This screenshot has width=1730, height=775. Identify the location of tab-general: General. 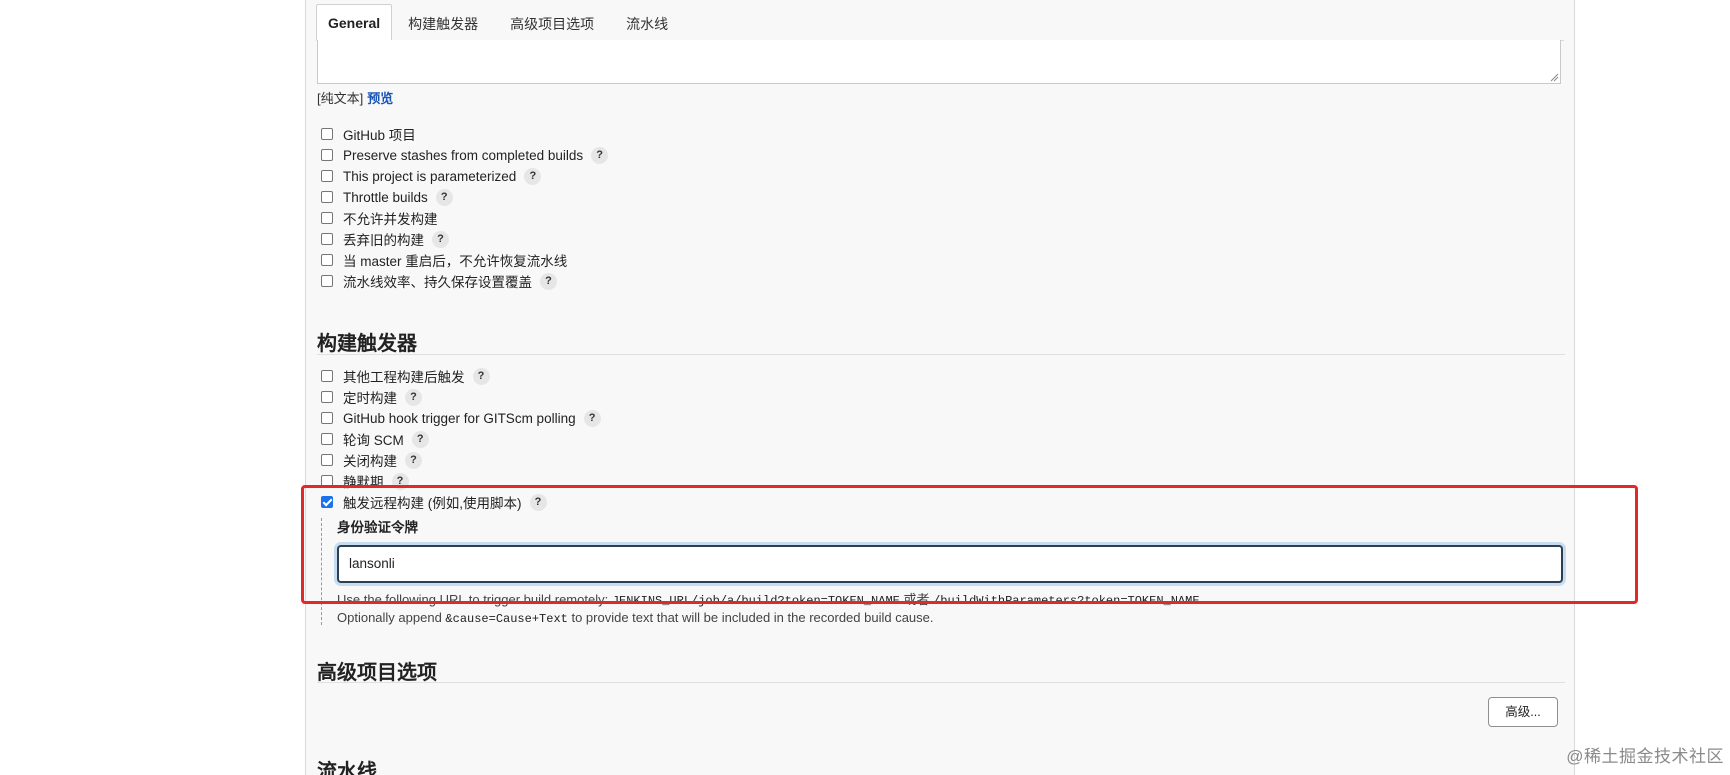
(354, 22).